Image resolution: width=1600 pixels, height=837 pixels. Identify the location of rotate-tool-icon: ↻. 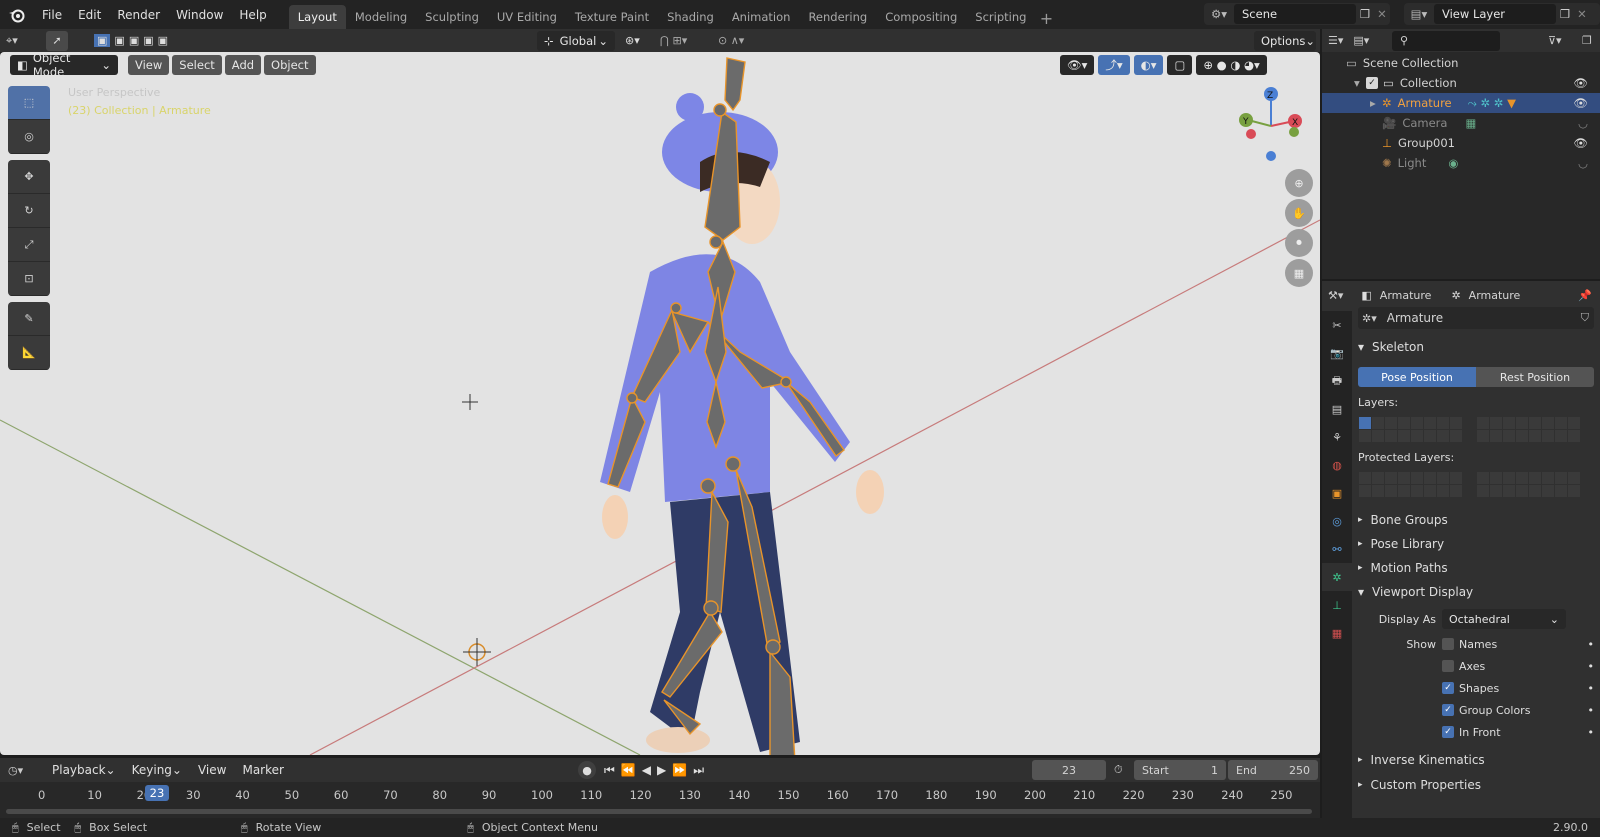
(29, 211).